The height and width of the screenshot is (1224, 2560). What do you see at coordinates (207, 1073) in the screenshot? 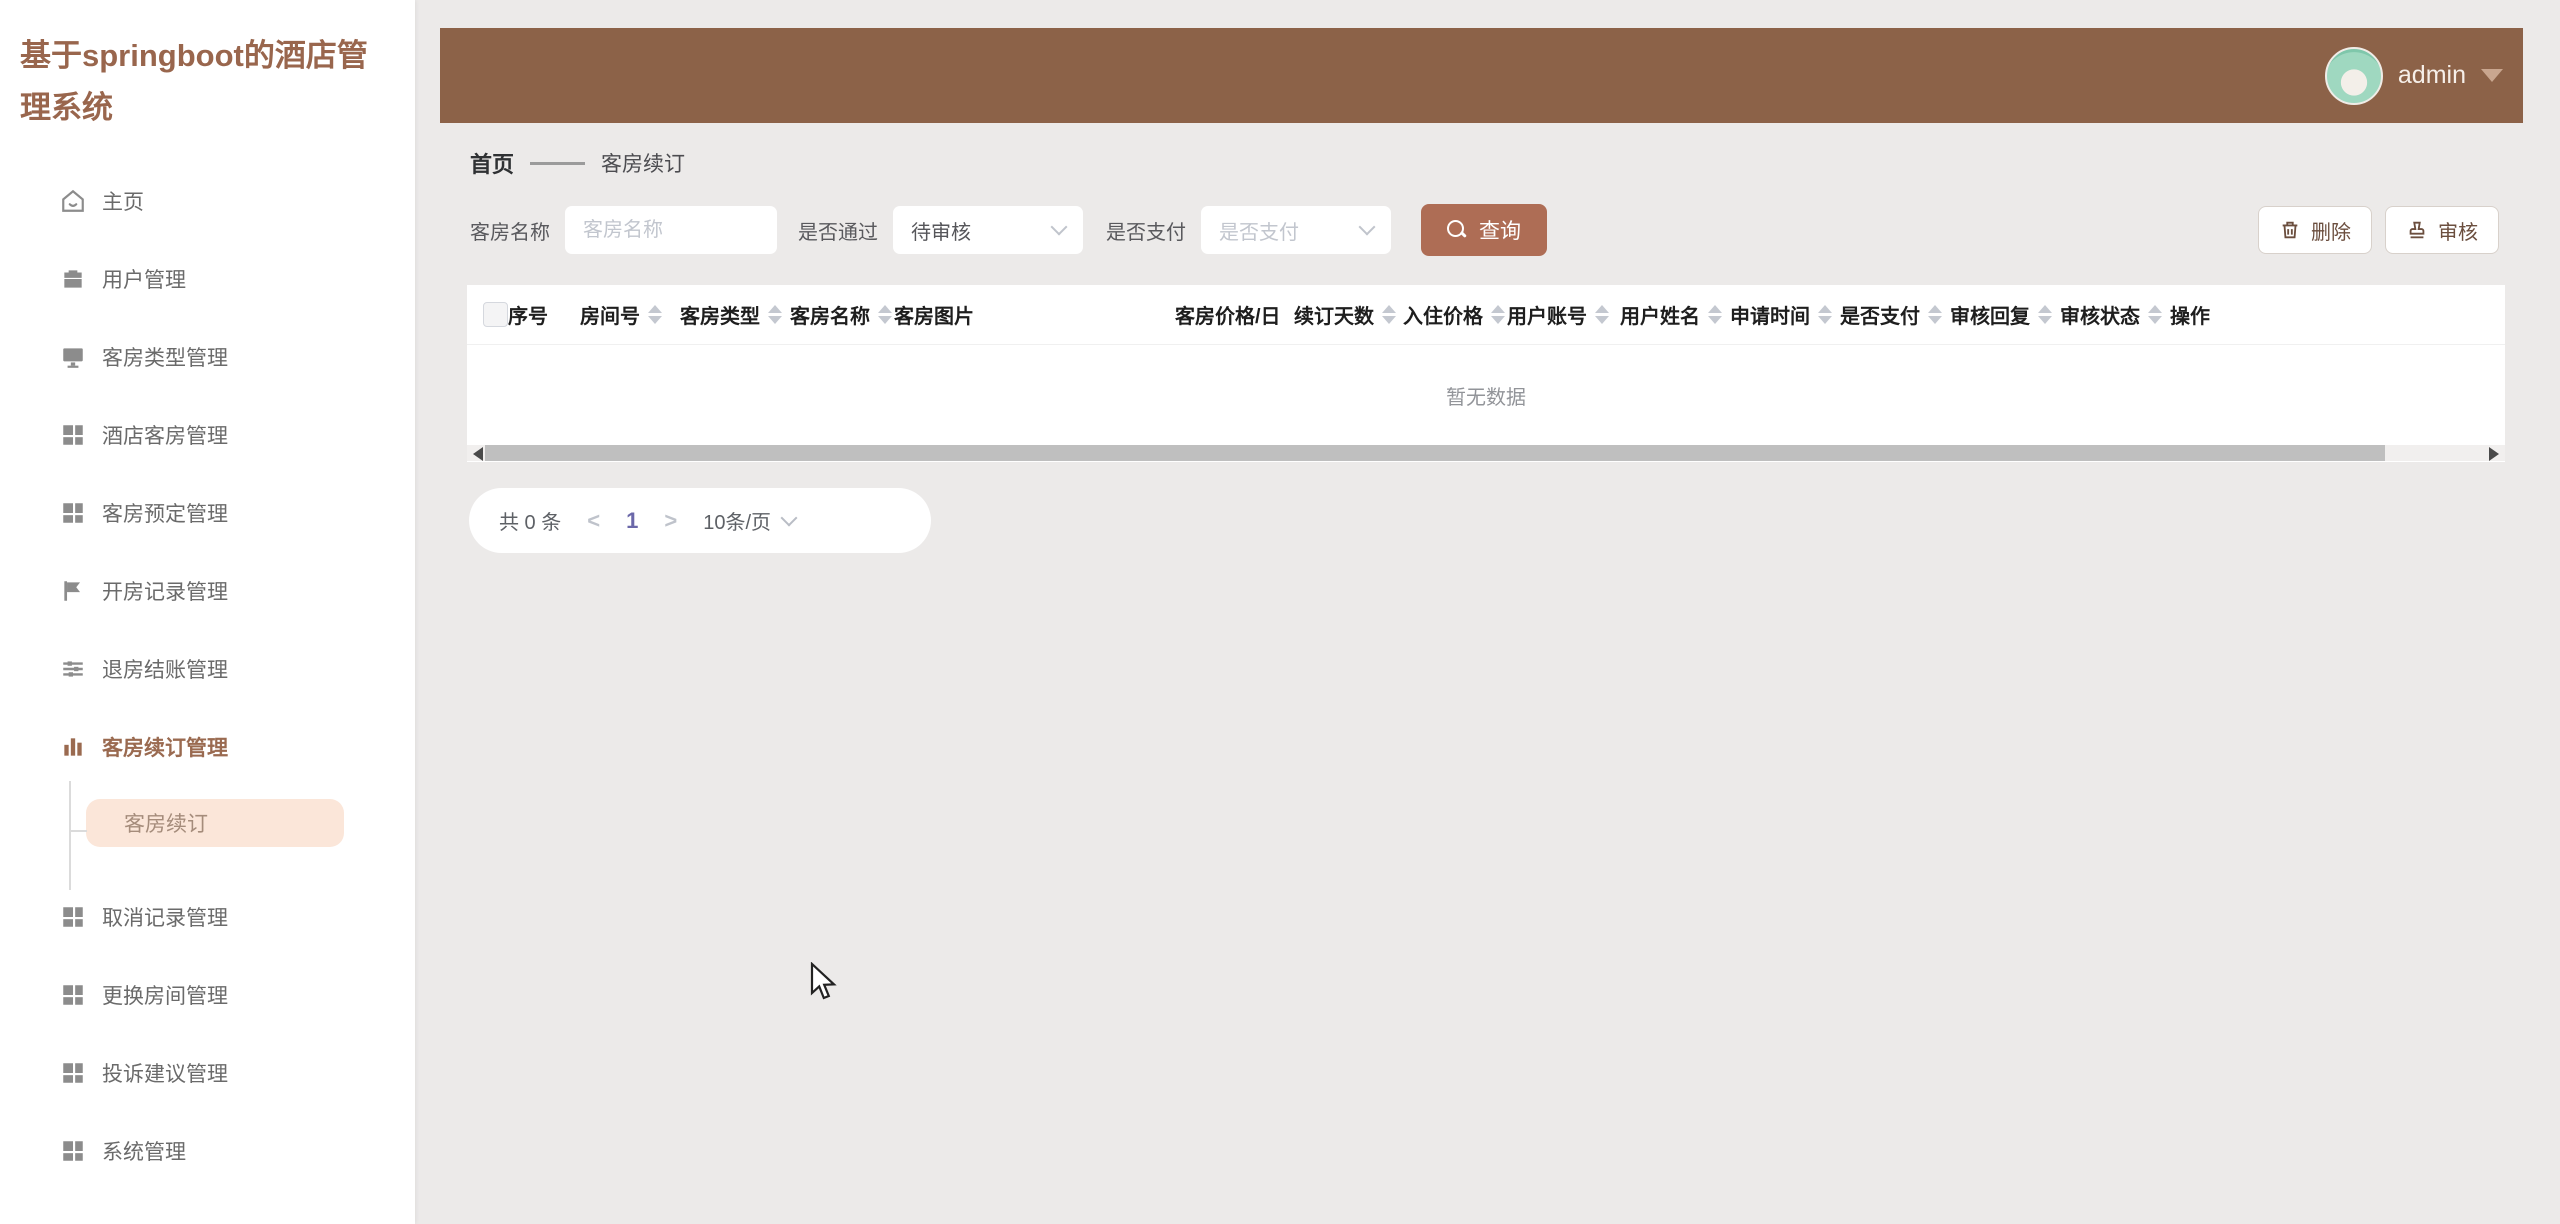
I see `sidebar-item: 投诉建议管理` at bounding box center [207, 1073].